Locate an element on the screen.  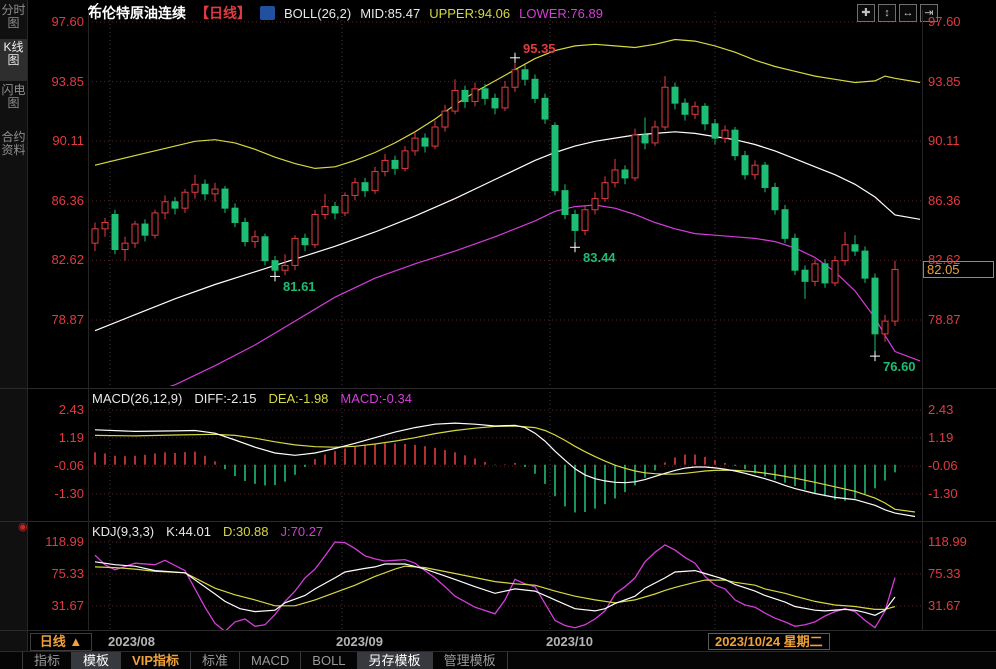
month-label: 2023/08 is located at coordinates (131, 641).